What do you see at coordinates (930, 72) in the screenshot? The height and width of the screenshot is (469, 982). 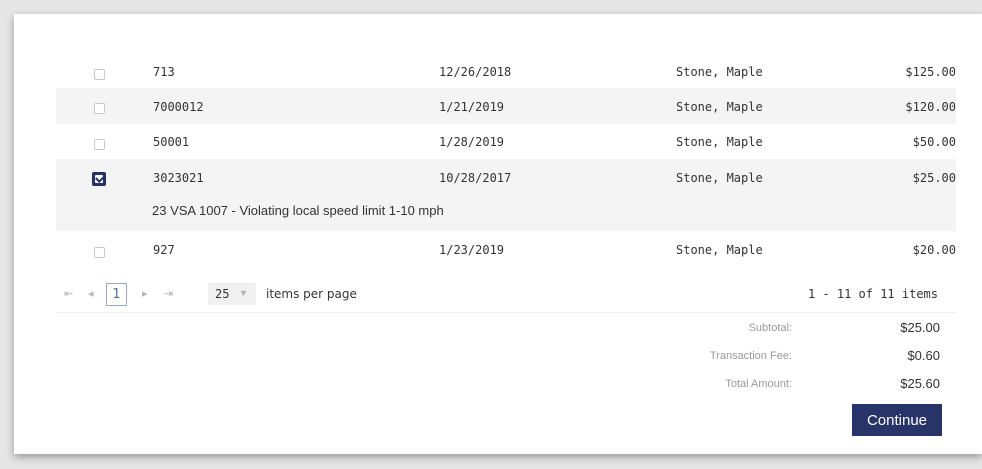 I see `citation-amount: $125.00` at bounding box center [930, 72].